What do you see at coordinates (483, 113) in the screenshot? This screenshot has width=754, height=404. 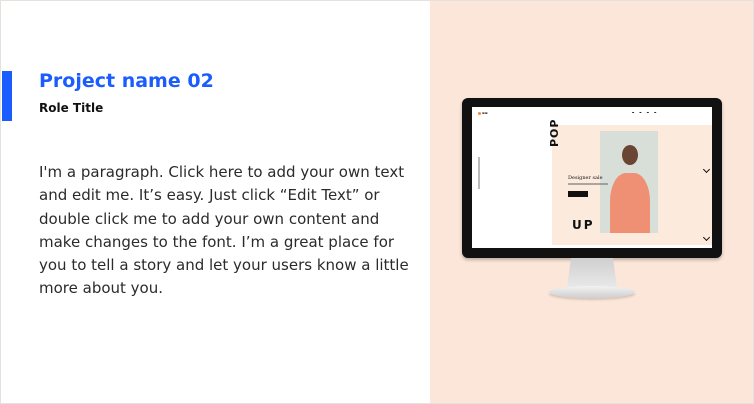 I see `screen-logo: ▬▬` at bounding box center [483, 113].